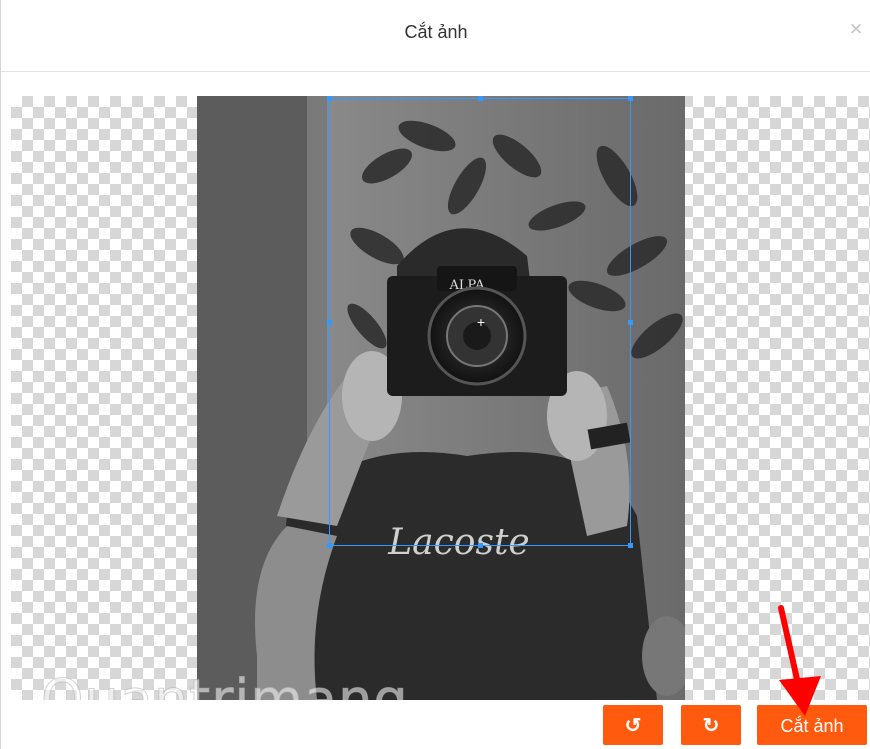 Image resolution: width=870 pixels, height=749 pixels. I want to click on dialog-title: Cắt ảnh, so click(436, 32).